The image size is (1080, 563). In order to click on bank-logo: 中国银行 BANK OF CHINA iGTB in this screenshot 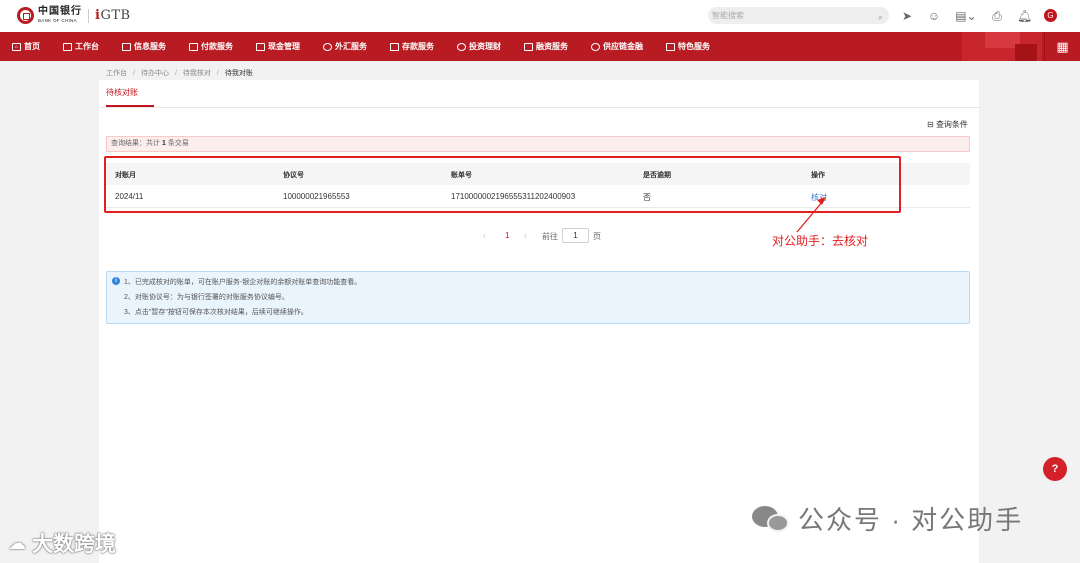, I will do `click(74, 15)`.